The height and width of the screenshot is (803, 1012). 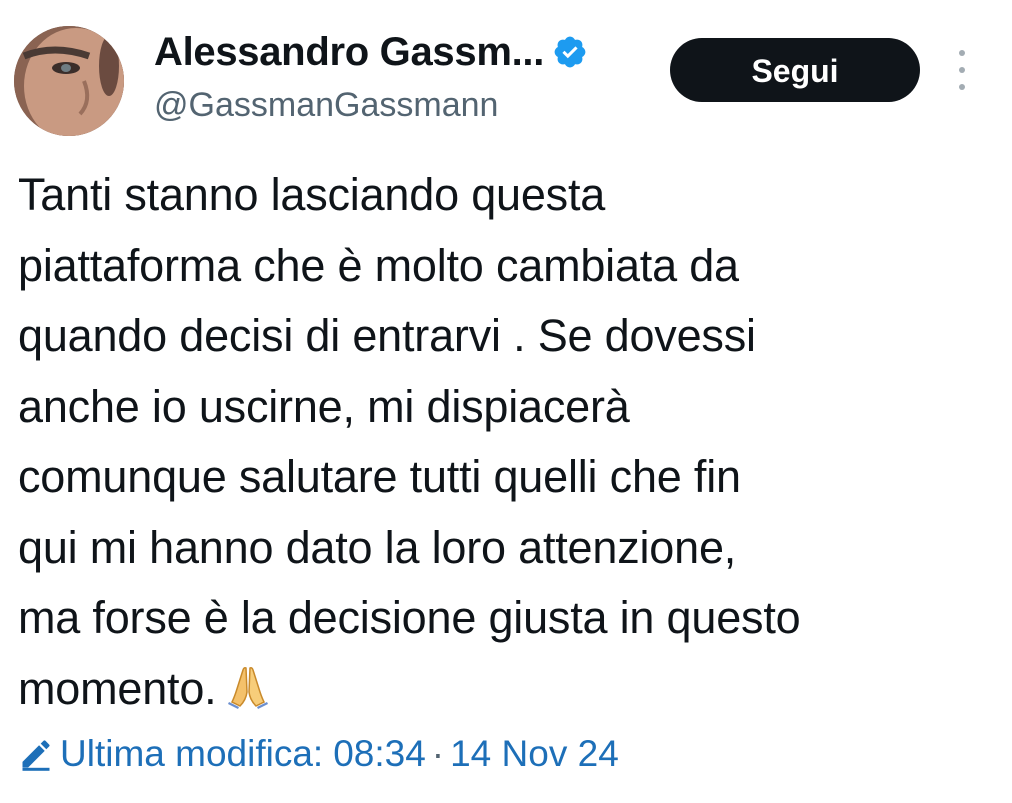 I want to click on follow-button: Segui, so click(x=795, y=70).